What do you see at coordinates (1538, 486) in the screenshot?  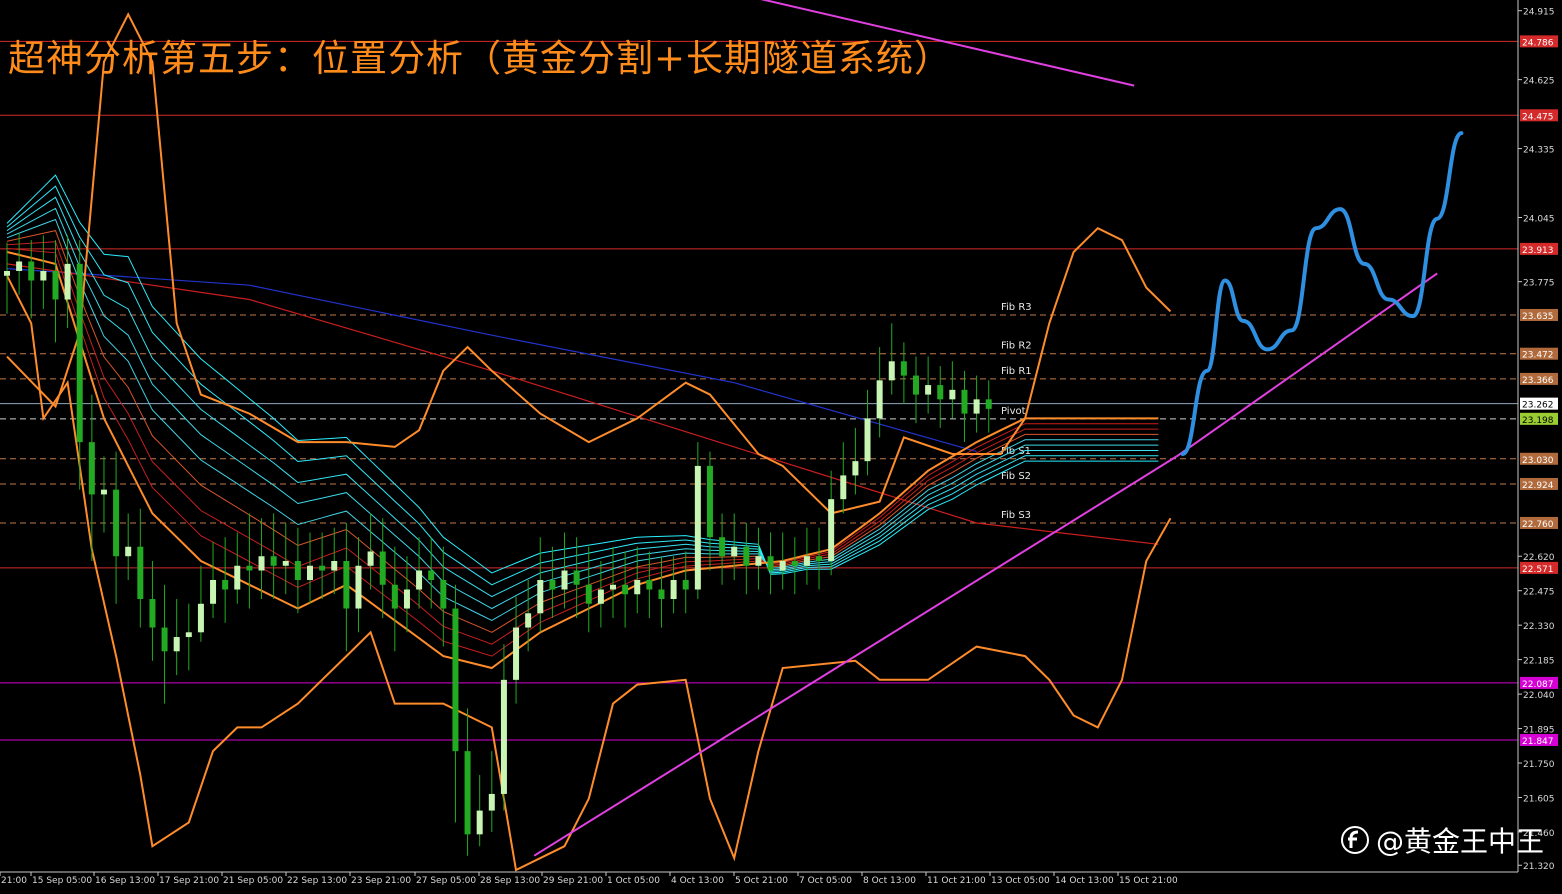 I see `price-tag-label: 22.924` at bounding box center [1538, 486].